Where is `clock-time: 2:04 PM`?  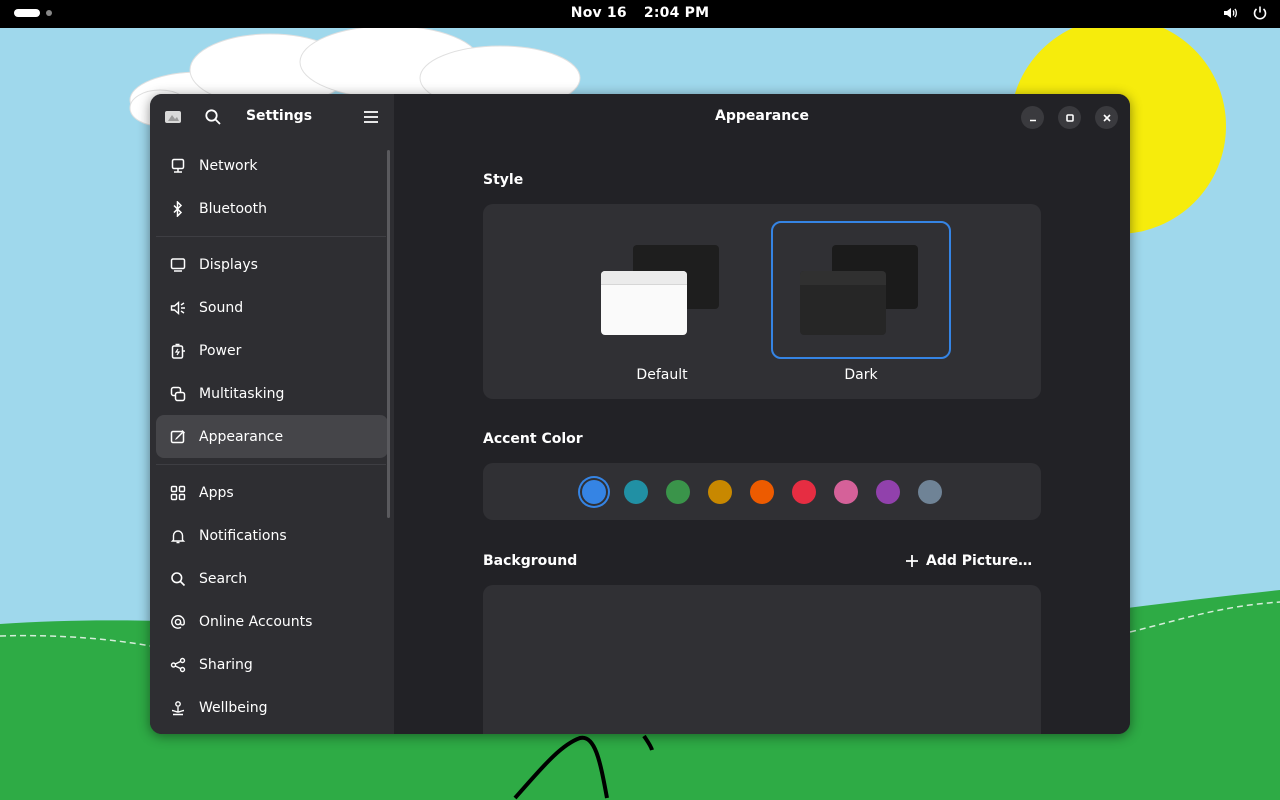
clock-time: 2:04 PM is located at coordinates (676, 13).